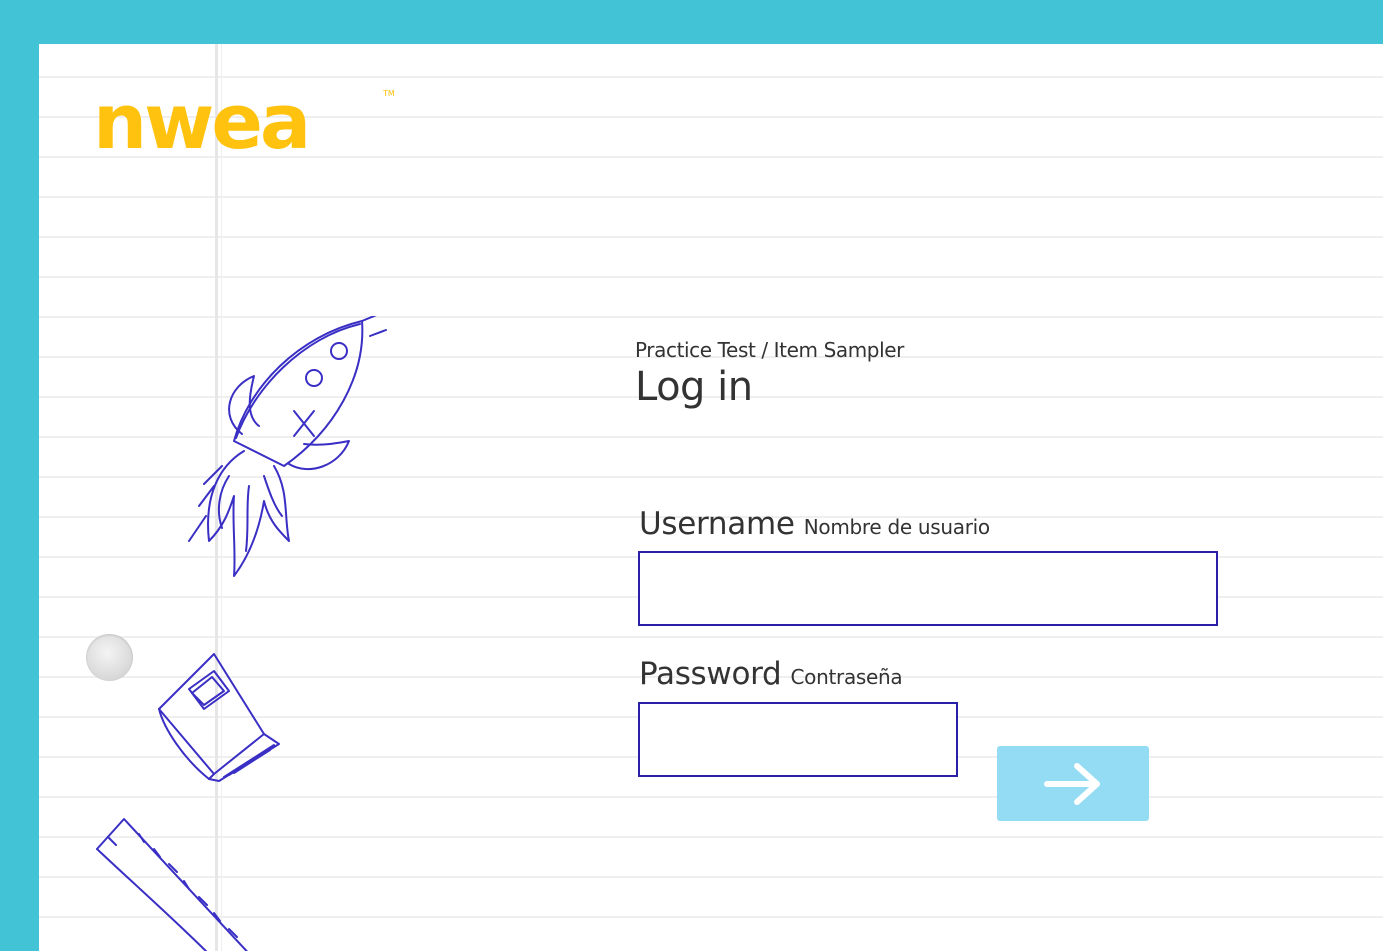 The width and height of the screenshot is (1383, 951). What do you see at coordinates (388, 93) in the screenshot?
I see `logo-trademark: TM` at bounding box center [388, 93].